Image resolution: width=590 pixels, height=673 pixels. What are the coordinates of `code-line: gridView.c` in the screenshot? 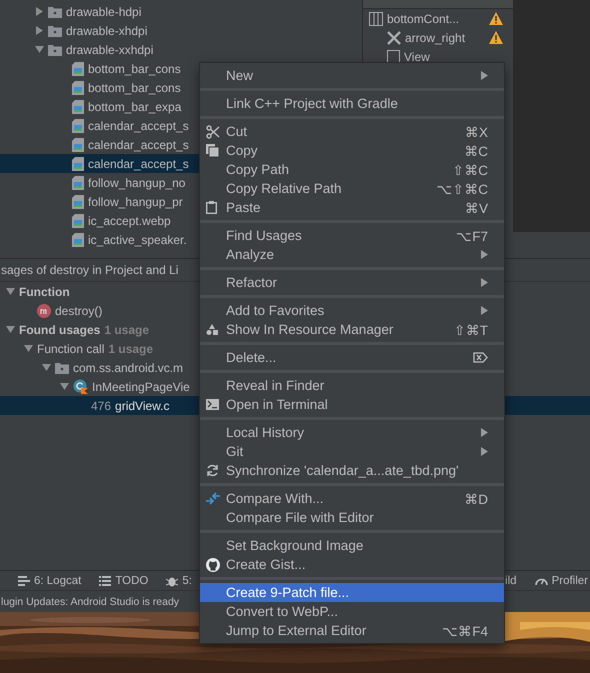 It's located at (142, 405).